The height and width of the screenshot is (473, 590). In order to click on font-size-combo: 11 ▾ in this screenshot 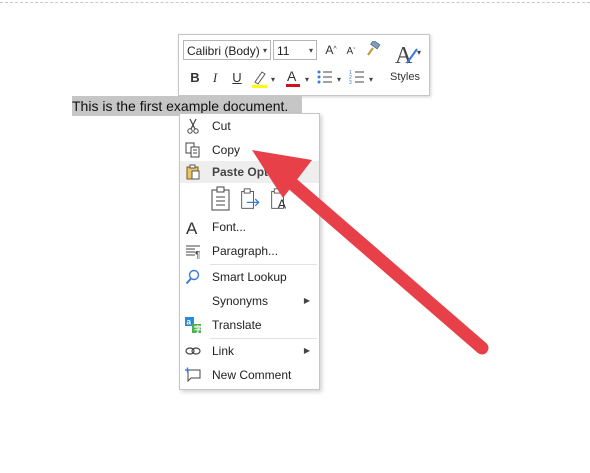, I will do `click(295, 50)`.